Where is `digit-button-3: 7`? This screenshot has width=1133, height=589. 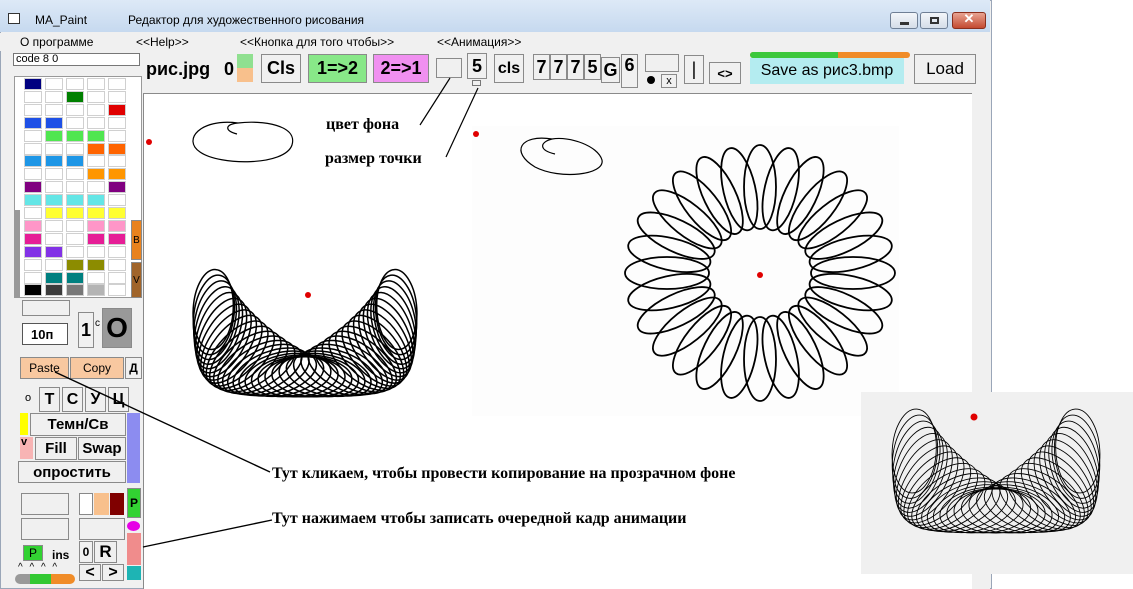
digit-button-3: 7 is located at coordinates (575, 67).